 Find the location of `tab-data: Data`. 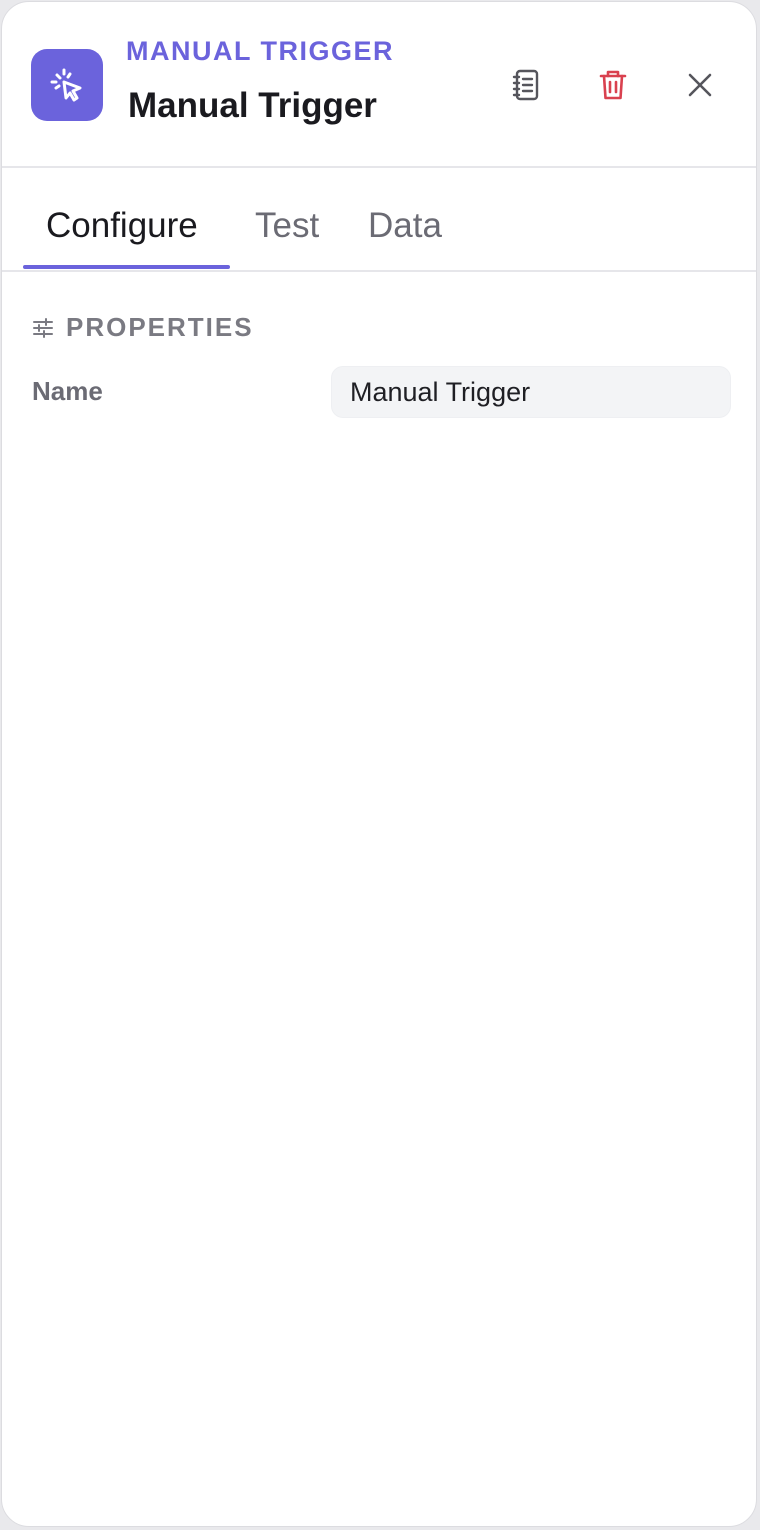

tab-data: Data is located at coordinates (405, 226).